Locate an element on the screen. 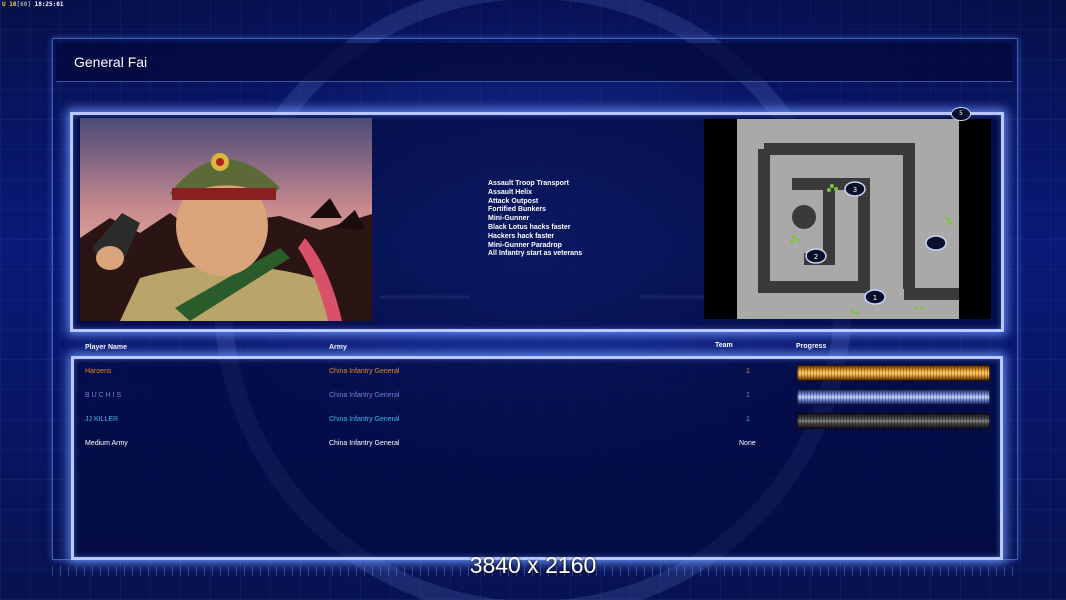 The height and width of the screenshot is (600, 1066). player-name: B U C H I S is located at coordinates (103, 395).